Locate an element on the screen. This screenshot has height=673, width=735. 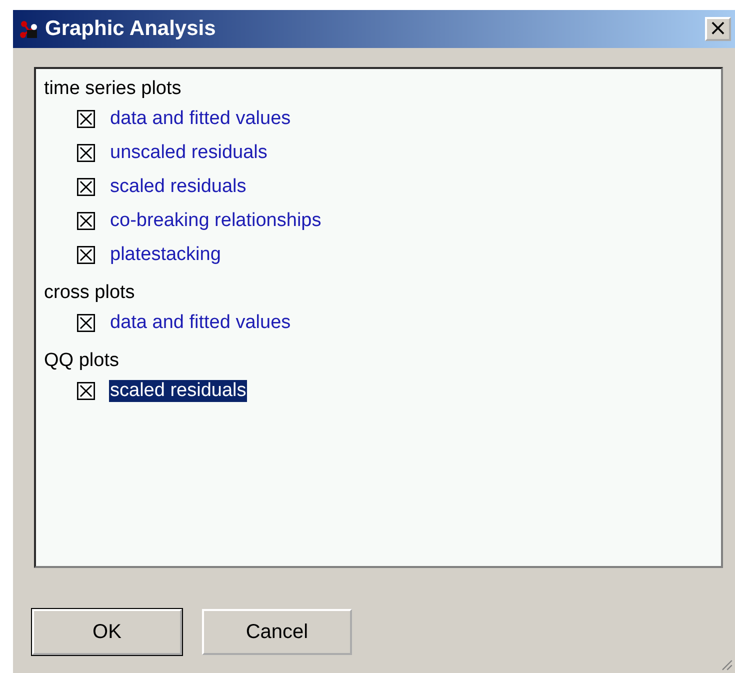
group-heading: time series plots is located at coordinates (113, 89).